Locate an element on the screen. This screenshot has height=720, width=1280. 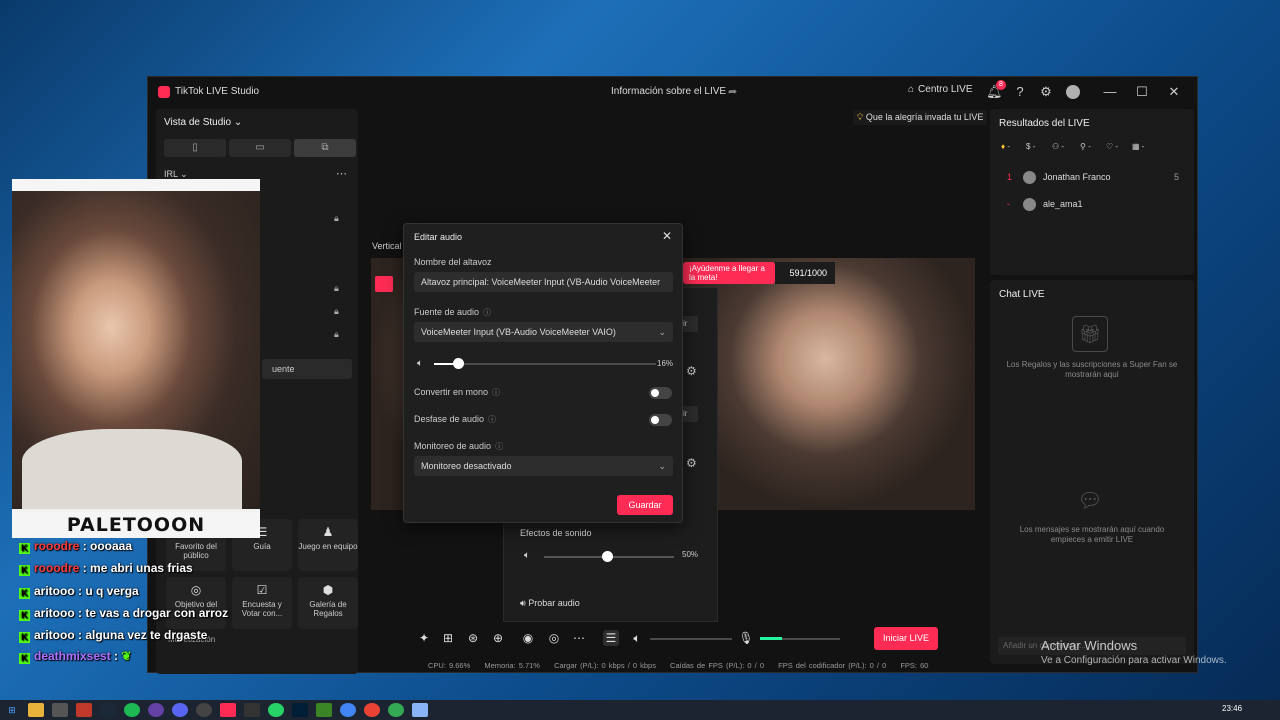
vertical-view-tab: ▯ is located at coordinates (195, 148).